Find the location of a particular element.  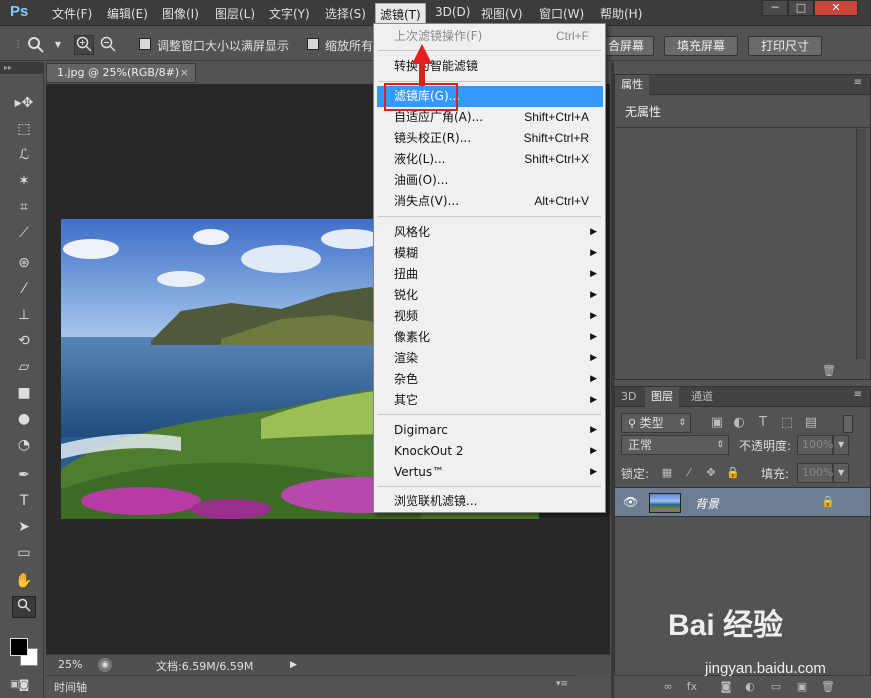

eyedropper-tool-icon: ⟋ is located at coordinates (24, 233).